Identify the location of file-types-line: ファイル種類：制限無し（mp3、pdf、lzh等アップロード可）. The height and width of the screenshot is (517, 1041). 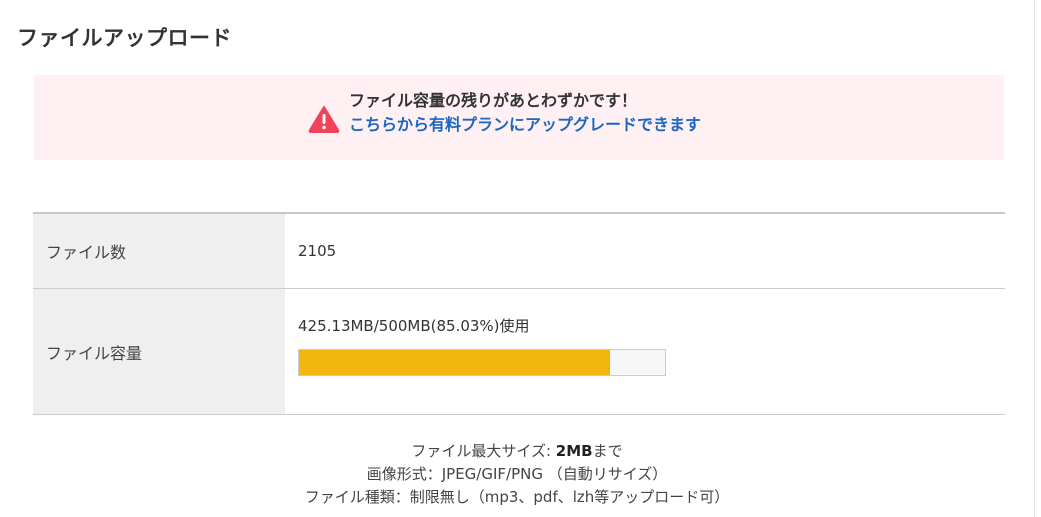
(517, 497).